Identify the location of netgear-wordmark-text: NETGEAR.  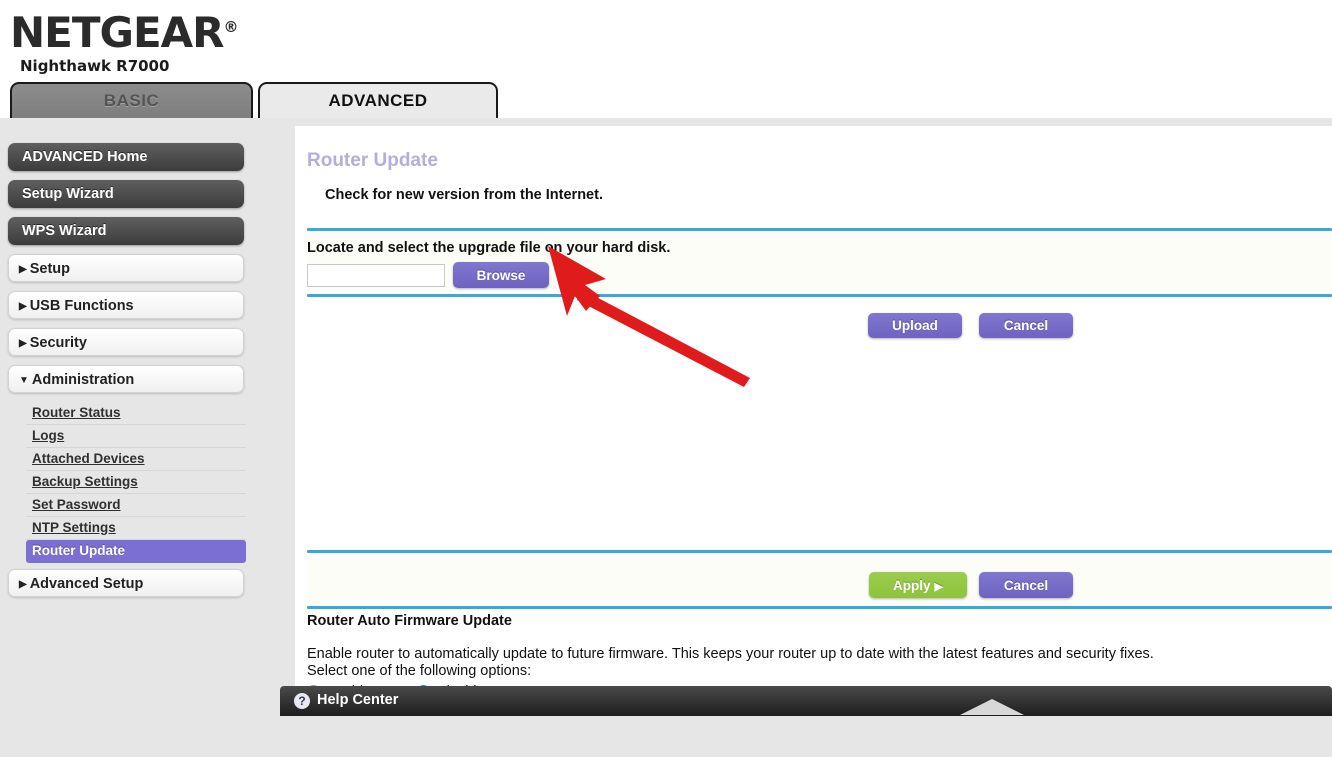
(117, 32).